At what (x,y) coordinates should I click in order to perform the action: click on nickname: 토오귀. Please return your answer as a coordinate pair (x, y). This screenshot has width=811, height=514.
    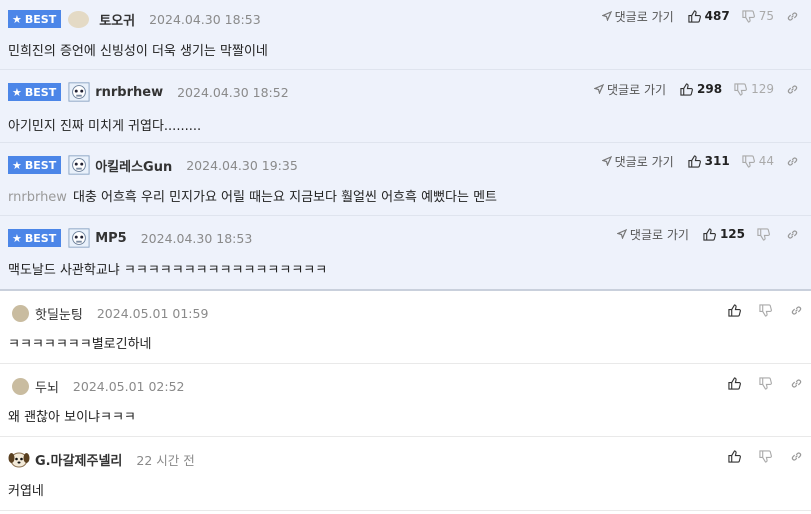
    Looking at the image, I should click on (117, 19).